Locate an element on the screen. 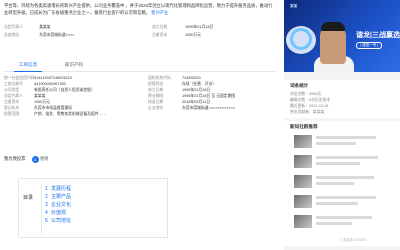  vote-thanks: 感谢 is located at coordinates (44, 158).